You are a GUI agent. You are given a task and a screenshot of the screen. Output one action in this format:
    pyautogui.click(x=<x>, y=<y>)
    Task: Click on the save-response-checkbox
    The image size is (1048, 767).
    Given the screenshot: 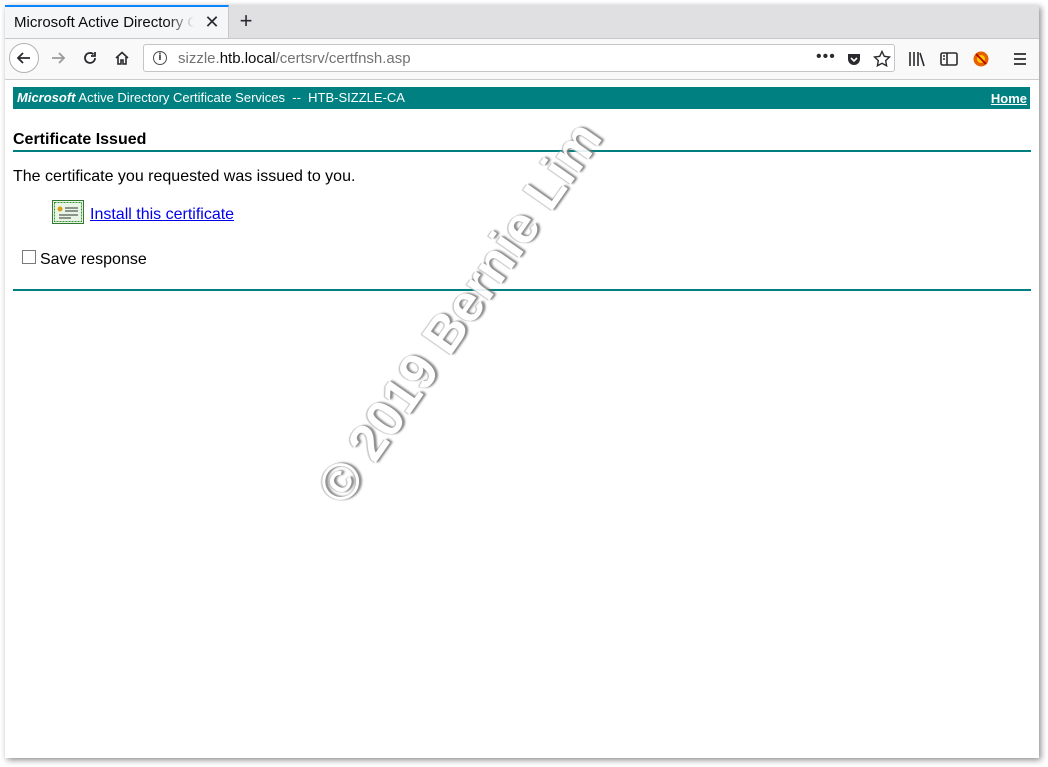 What is the action you would take?
    pyautogui.click(x=29, y=257)
    